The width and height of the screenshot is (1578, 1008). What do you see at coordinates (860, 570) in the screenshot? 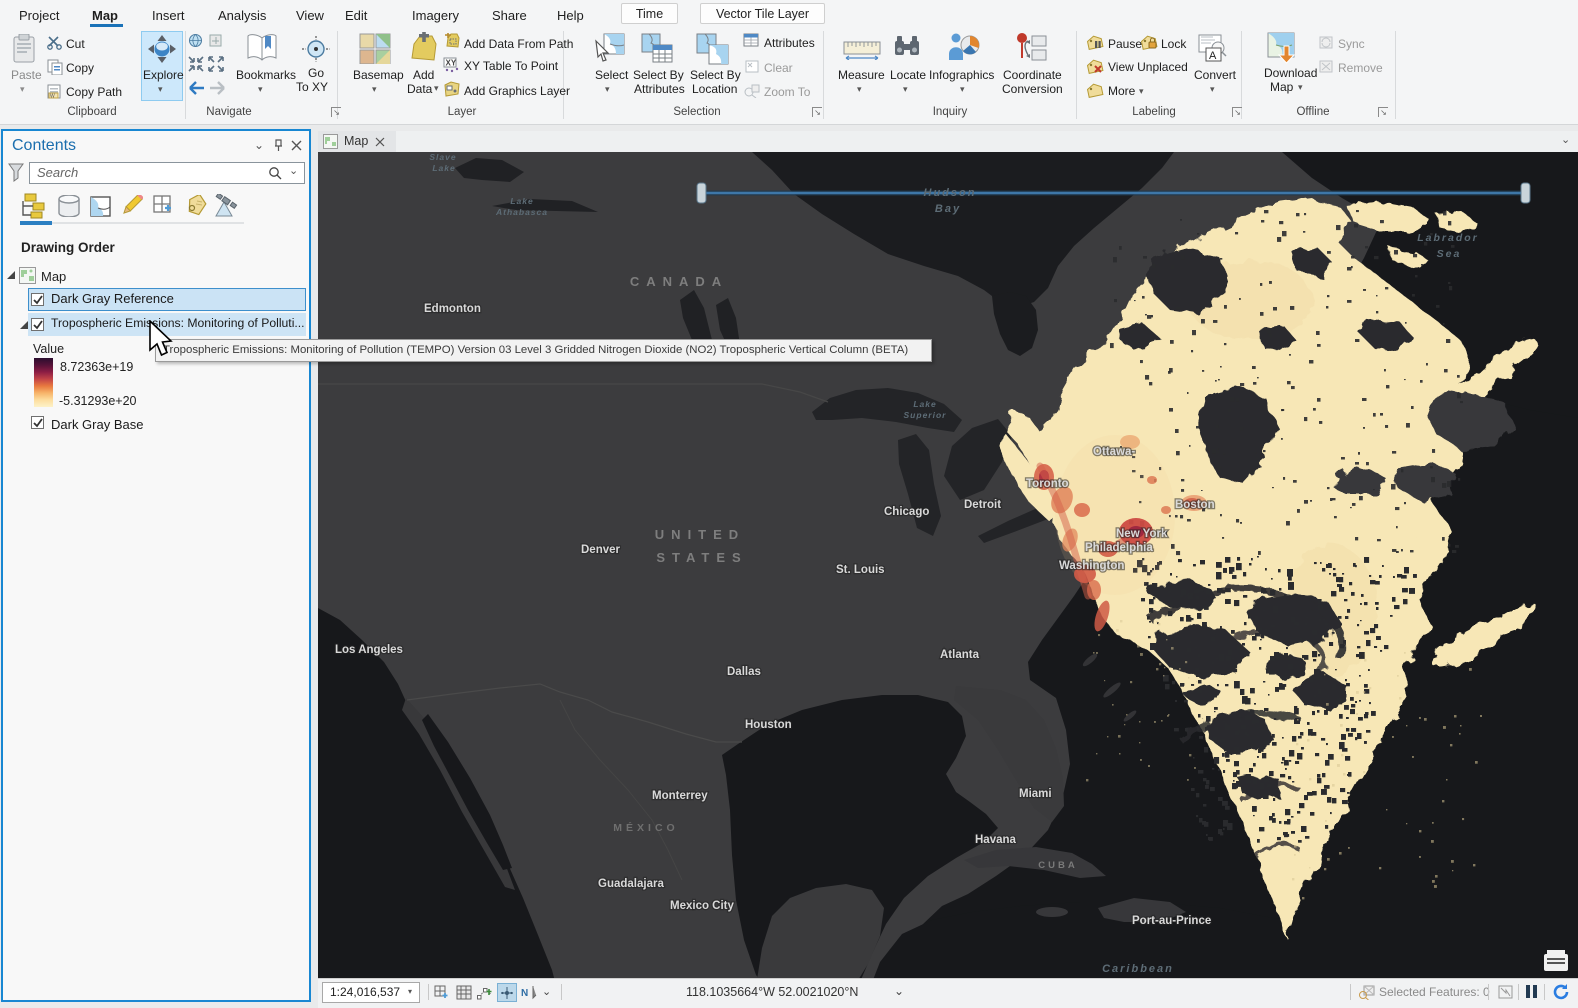
I see `svg-text: St. Louis` at bounding box center [860, 570].